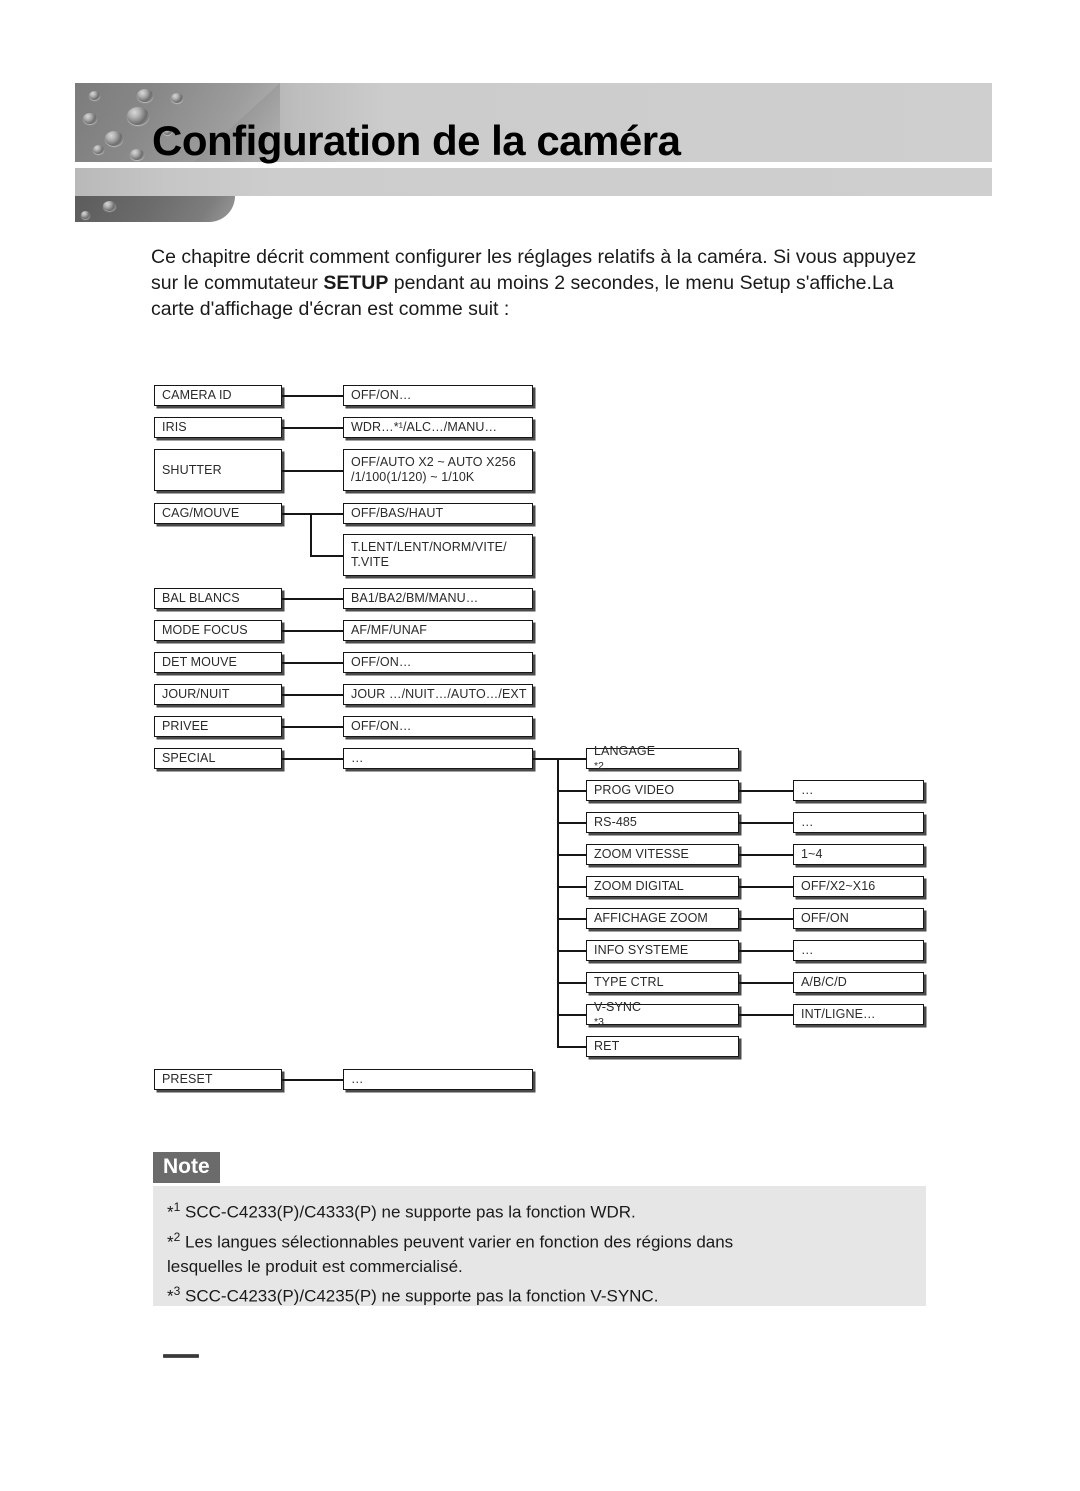 The image size is (1080, 1491). What do you see at coordinates (766, 1015) in the screenshot?
I see `connector-value-v-sync` at bounding box center [766, 1015].